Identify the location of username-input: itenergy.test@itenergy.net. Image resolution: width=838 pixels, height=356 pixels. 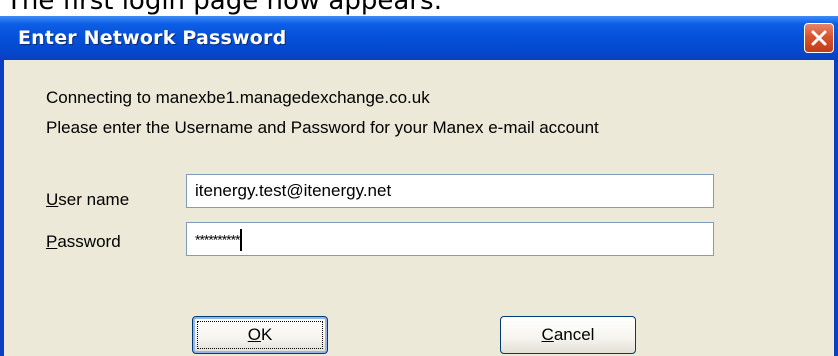
(450, 191).